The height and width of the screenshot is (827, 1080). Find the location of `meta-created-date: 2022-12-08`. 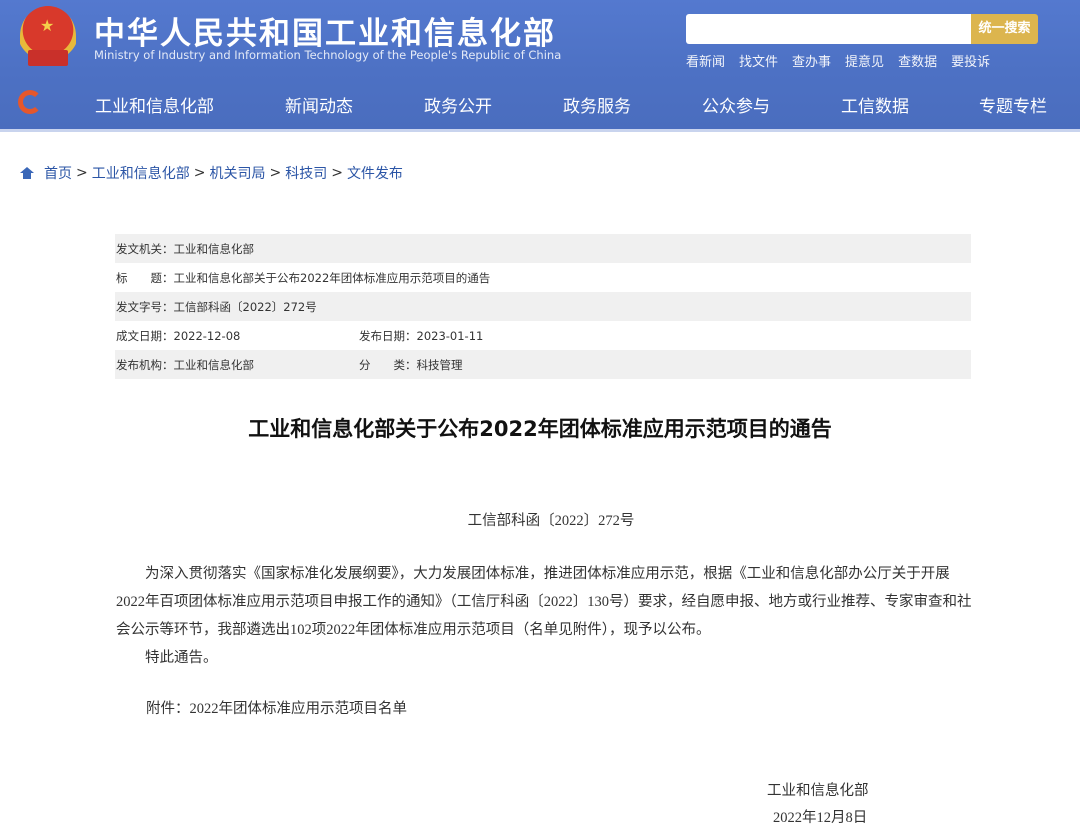

meta-created-date: 2022-12-08 is located at coordinates (207, 335).